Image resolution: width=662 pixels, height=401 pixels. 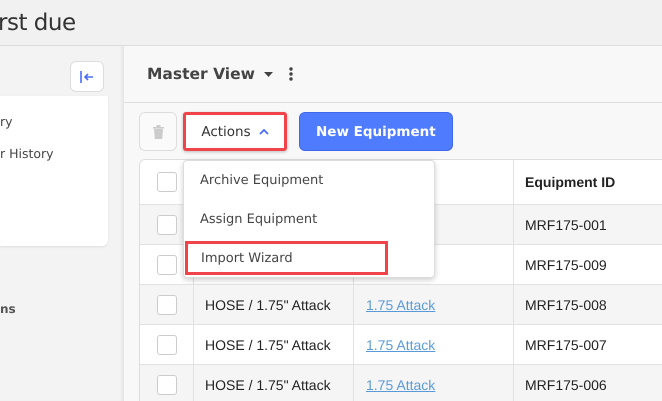 What do you see at coordinates (235, 131) in the screenshot?
I see `actions-button: Actions` at bounding box center [235, 131].